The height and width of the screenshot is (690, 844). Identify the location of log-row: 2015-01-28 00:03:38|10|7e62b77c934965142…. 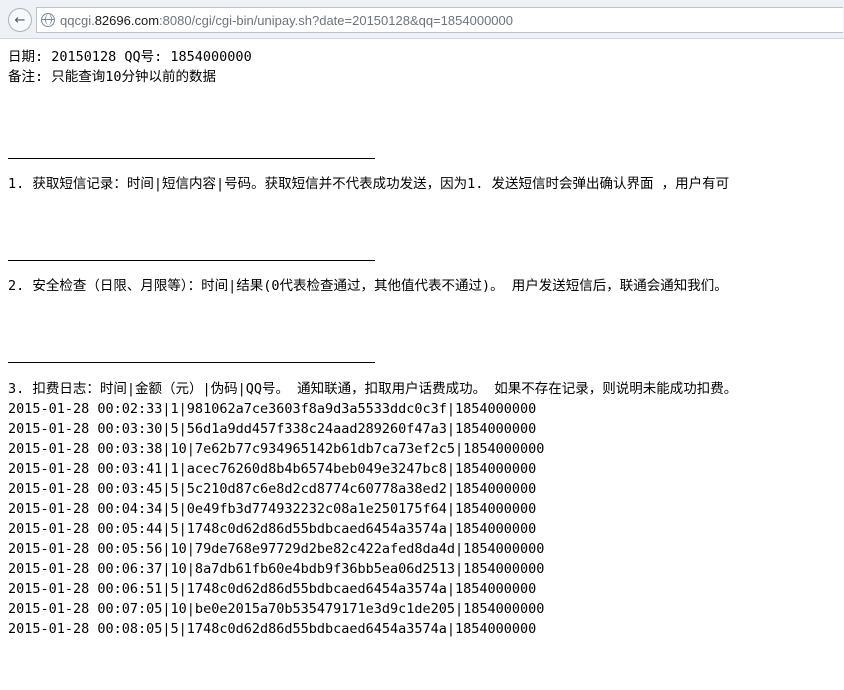
(276, 449).